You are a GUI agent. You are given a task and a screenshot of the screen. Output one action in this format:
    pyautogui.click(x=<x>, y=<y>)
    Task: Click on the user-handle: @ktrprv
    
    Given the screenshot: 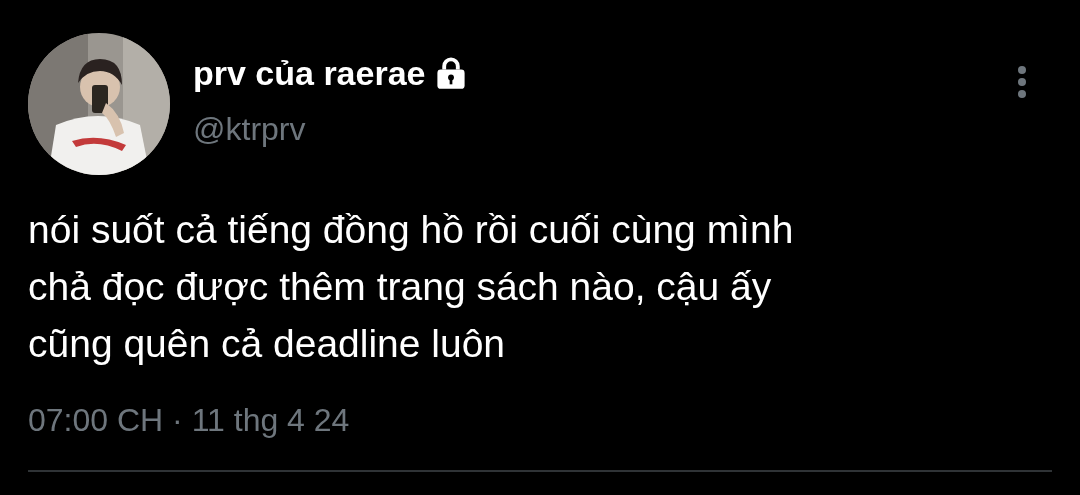 What is the action you would take?
    pyautogui.click(x=249, y=129)
    